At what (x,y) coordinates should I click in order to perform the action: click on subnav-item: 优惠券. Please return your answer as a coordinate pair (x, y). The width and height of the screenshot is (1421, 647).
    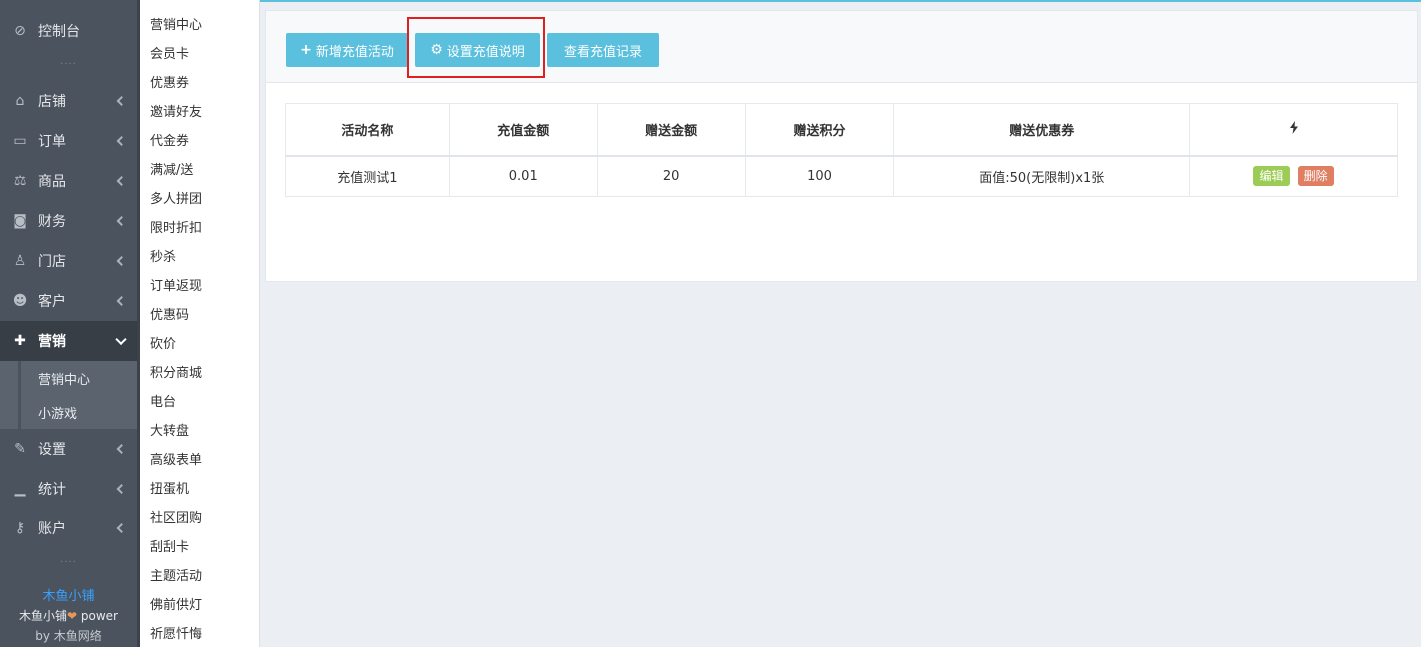
    Looking at the image, I should click on (169, 84).